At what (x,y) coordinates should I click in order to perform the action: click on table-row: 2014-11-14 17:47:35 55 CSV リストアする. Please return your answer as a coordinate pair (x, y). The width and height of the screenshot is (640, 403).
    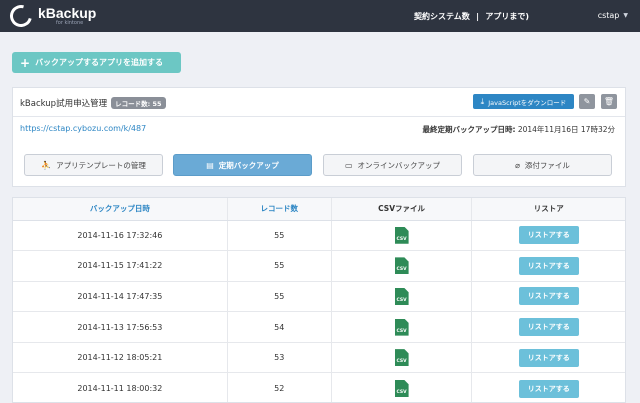
    Looking at the image, I should click on (319, 296).